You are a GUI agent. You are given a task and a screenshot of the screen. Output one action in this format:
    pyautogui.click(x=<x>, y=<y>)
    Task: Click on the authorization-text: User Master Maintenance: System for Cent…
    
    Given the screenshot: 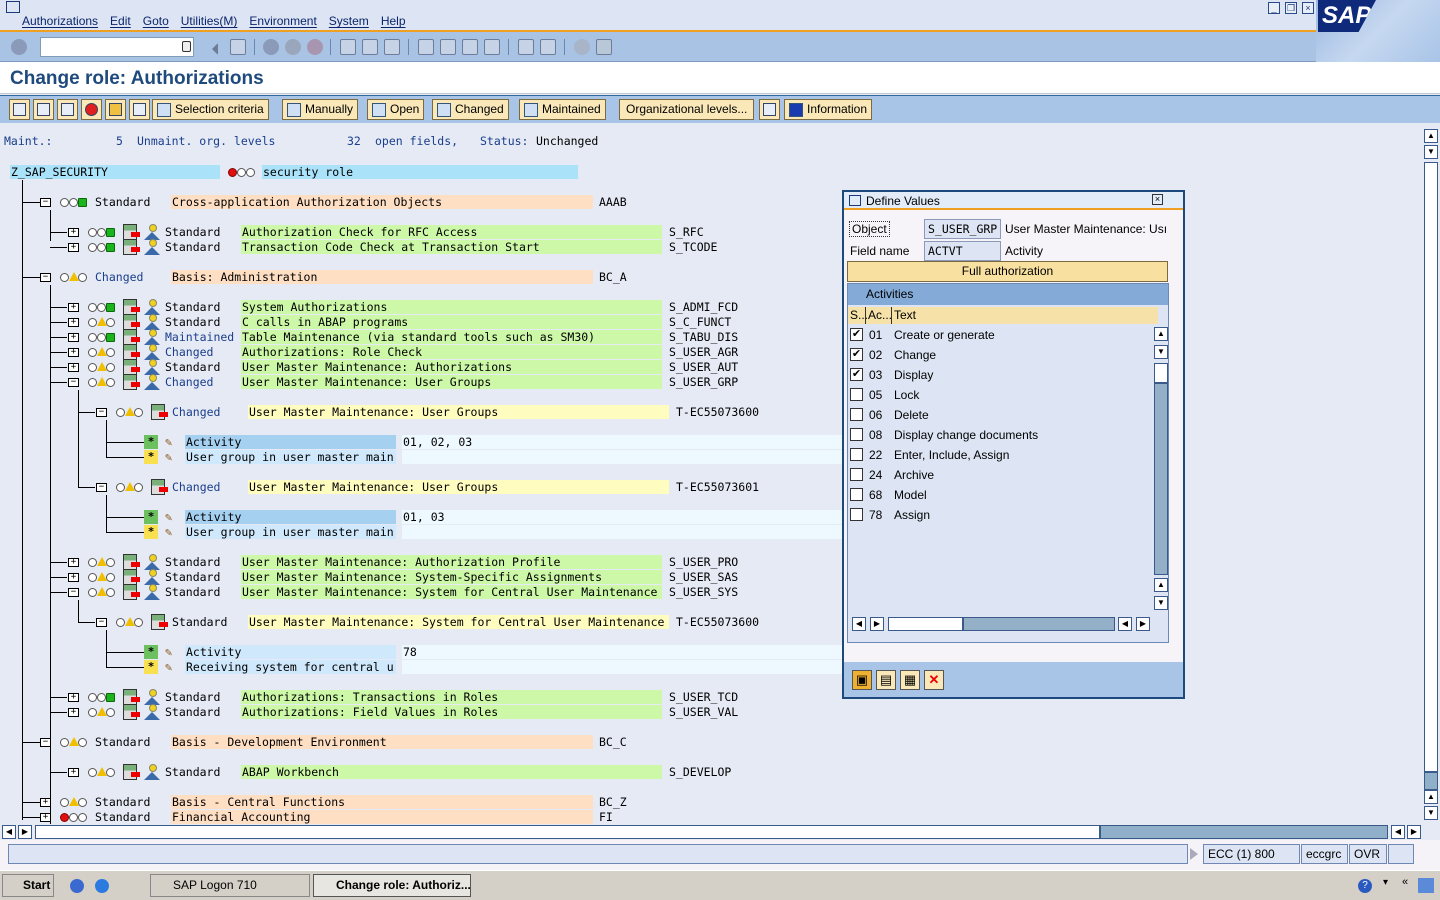 What is the action you would take?
    pyautogui.click(x=458, y=622)
    